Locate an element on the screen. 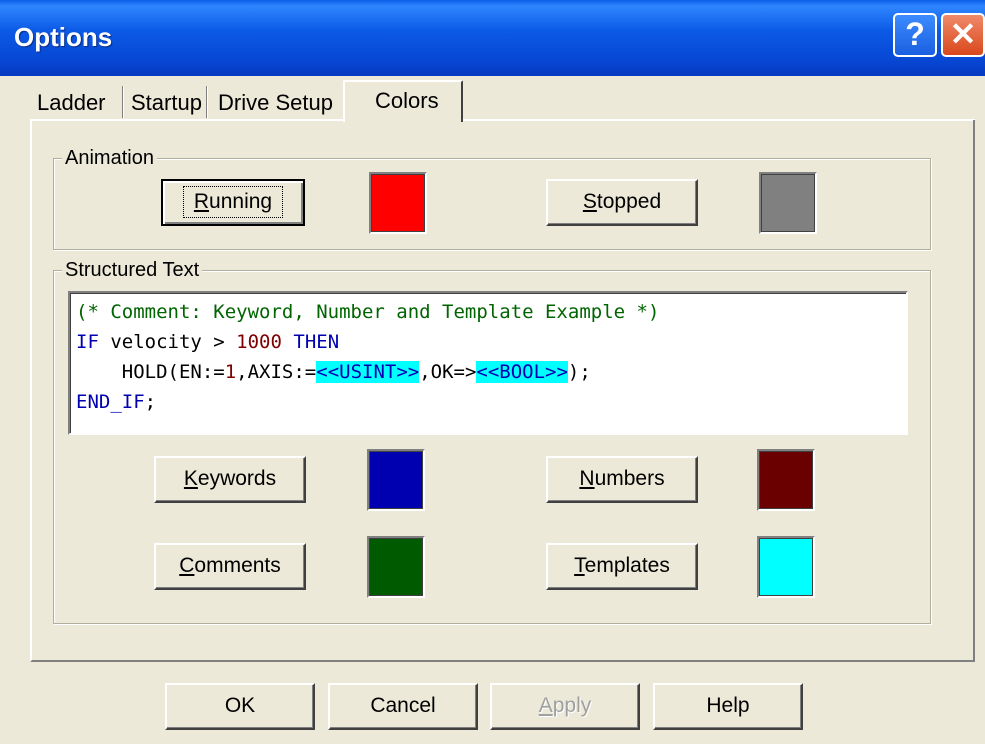 This screenshot has width=985, height=744. stopped-color-swatch is located at coordinates (788, 203).